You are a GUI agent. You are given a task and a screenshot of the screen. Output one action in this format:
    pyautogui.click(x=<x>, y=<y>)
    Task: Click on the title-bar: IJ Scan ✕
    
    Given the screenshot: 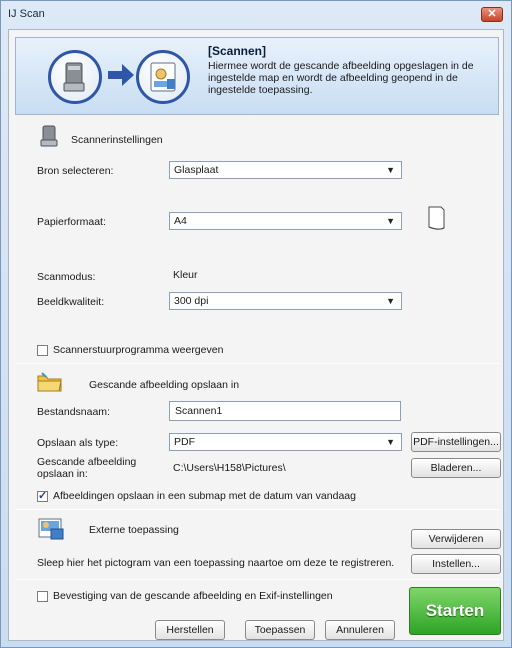 What is the action you would take?
    pyautogui.click(x=256, y=14)
    